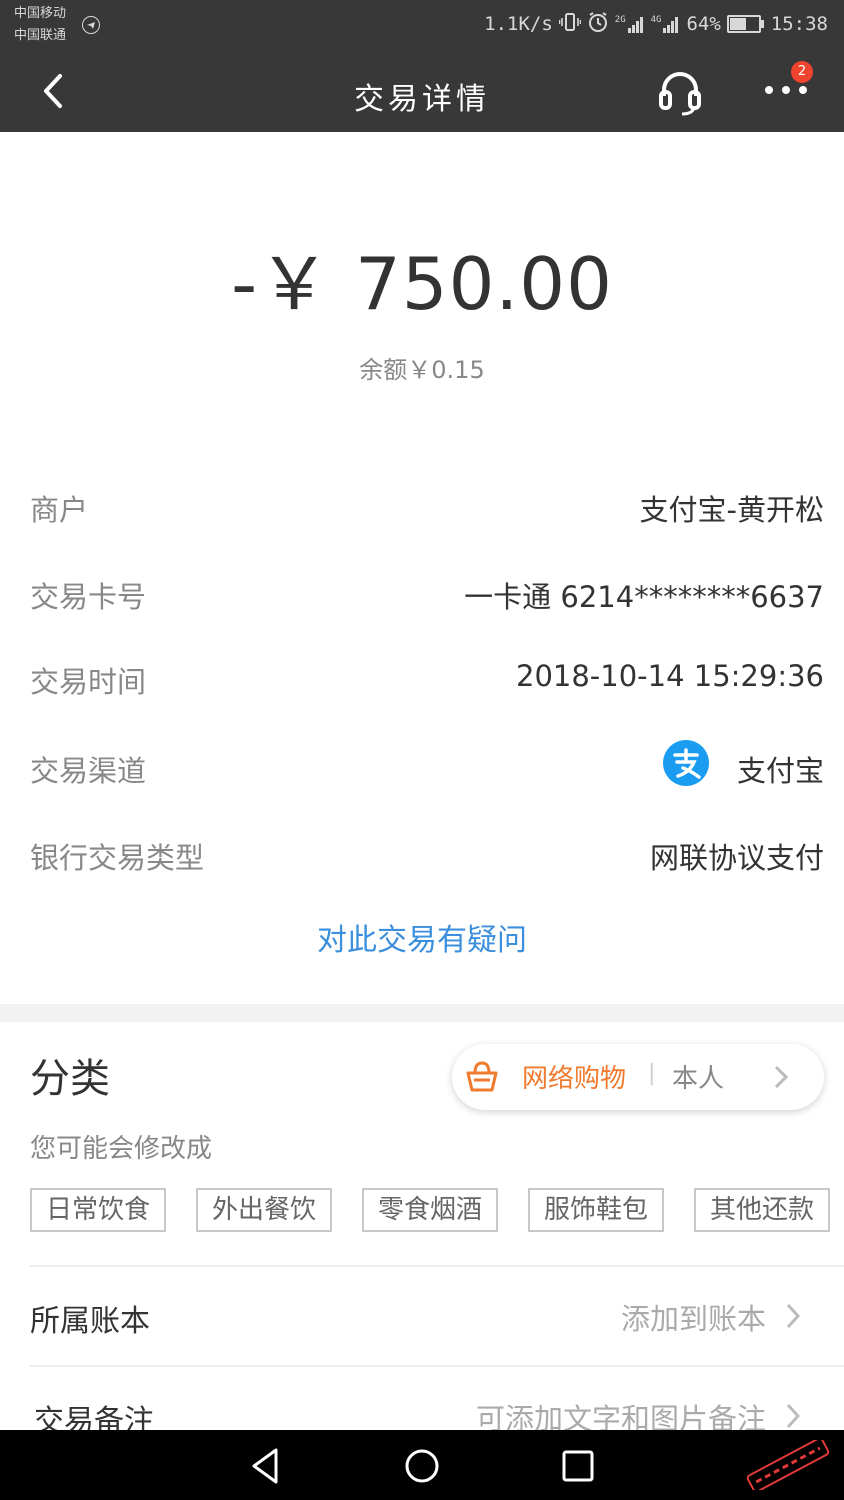  Describe the element at coordinates (638, 1077) in the screenshot. I see `category-selector: 网络购物 | 本人` at that location.